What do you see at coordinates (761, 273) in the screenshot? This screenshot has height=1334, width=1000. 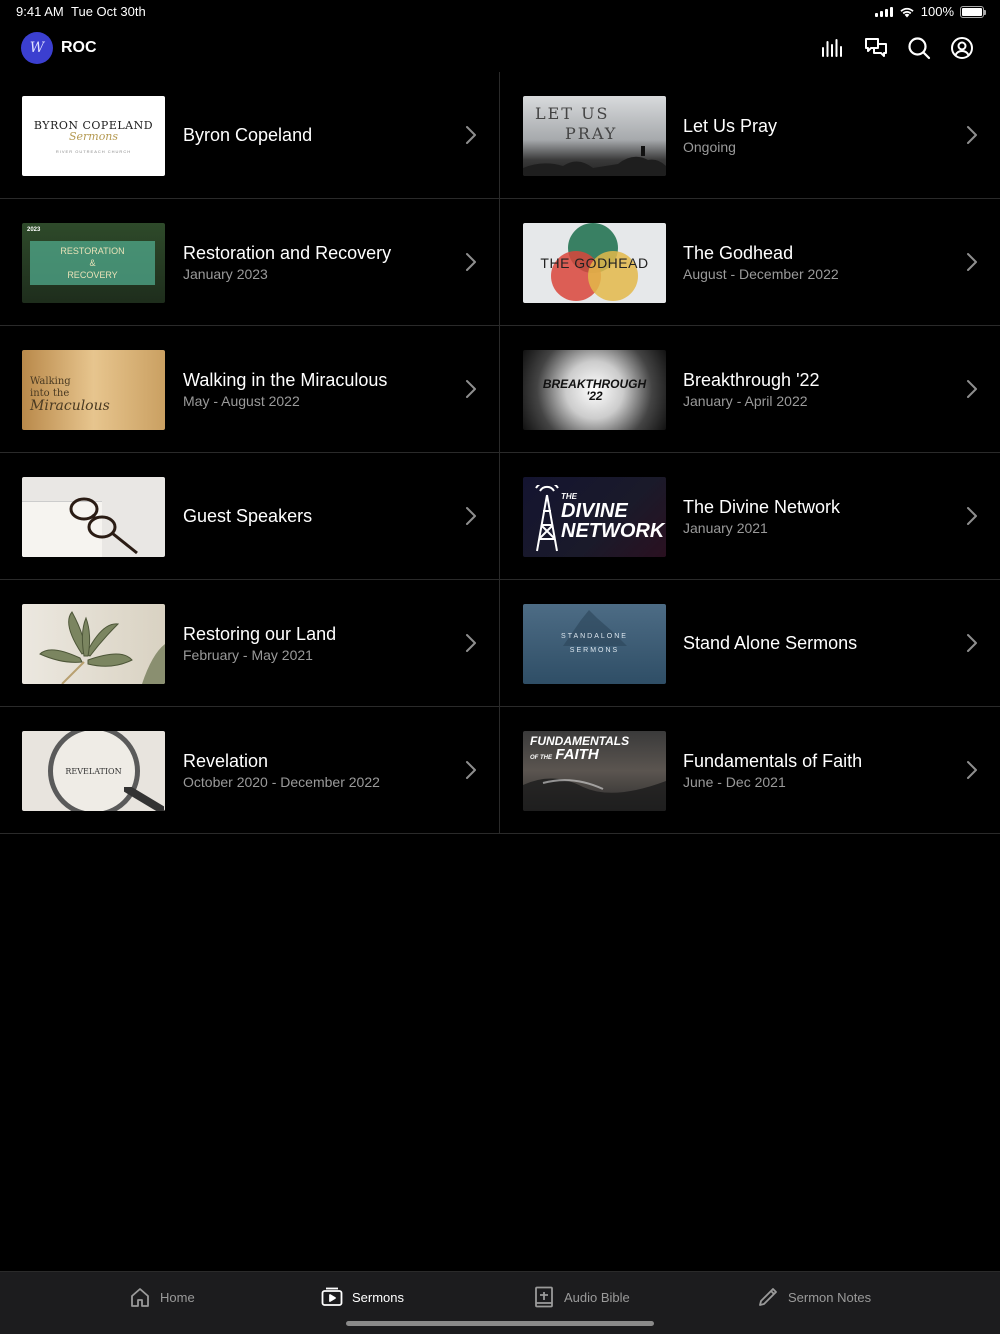 I see `series-dates: August - December 2022` at bounding box center [761, 273].